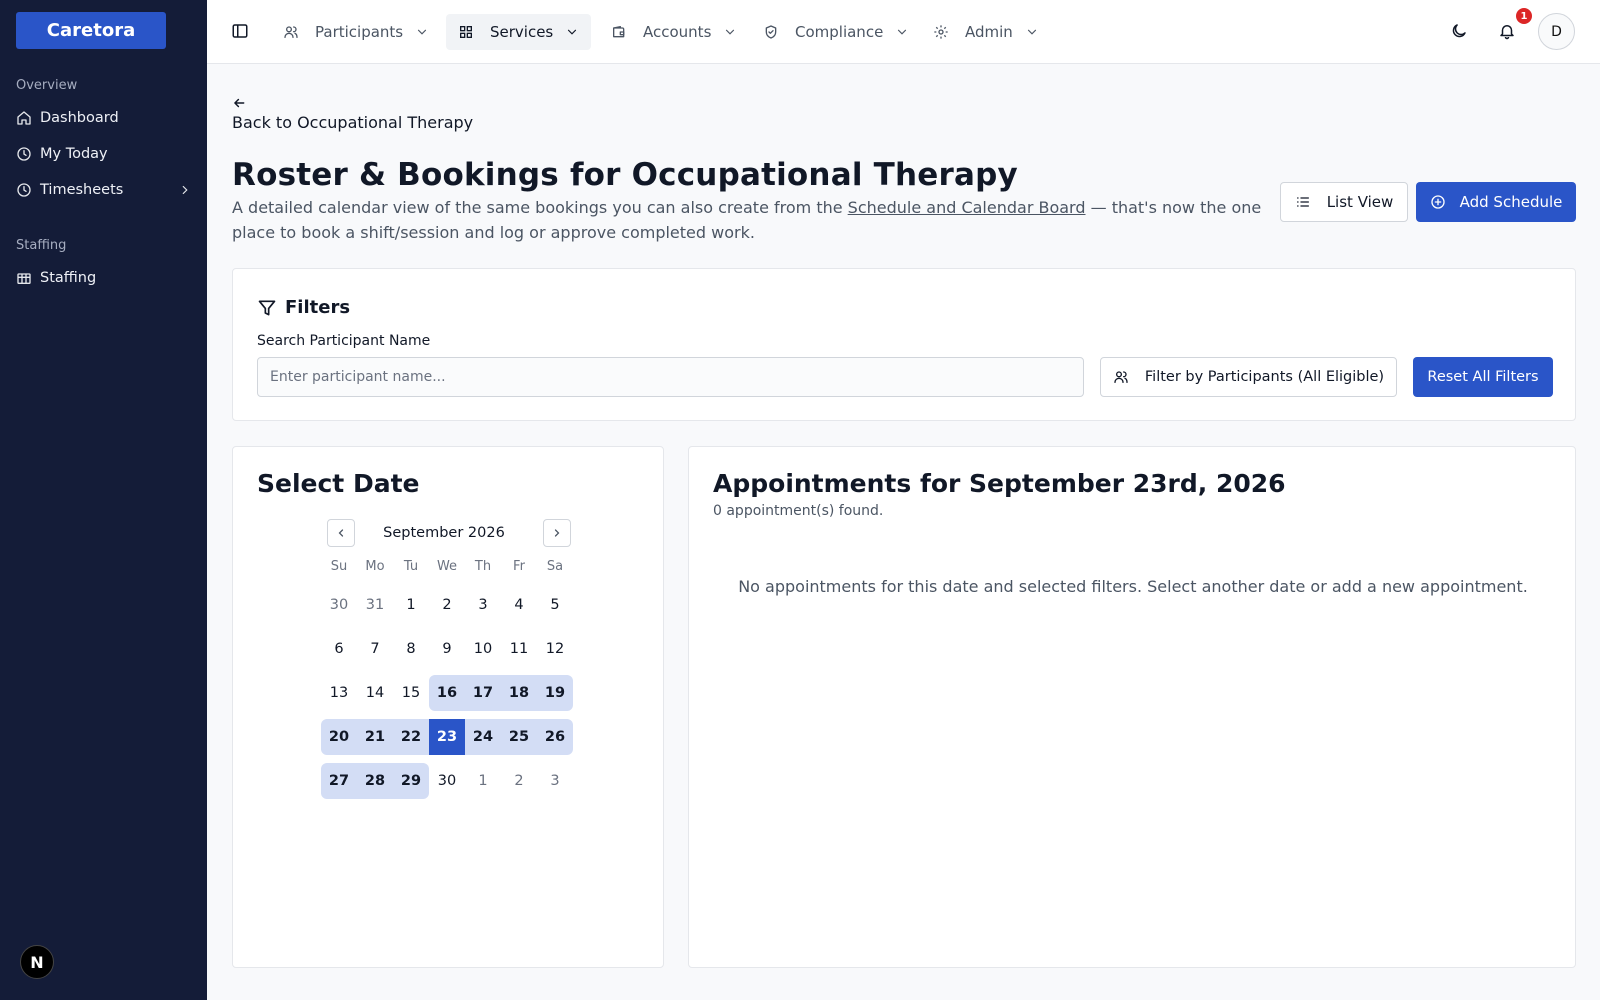  Describe the element at coordinates (555, 737) in the screenshot. I see `calendar-day: 26` at that location.